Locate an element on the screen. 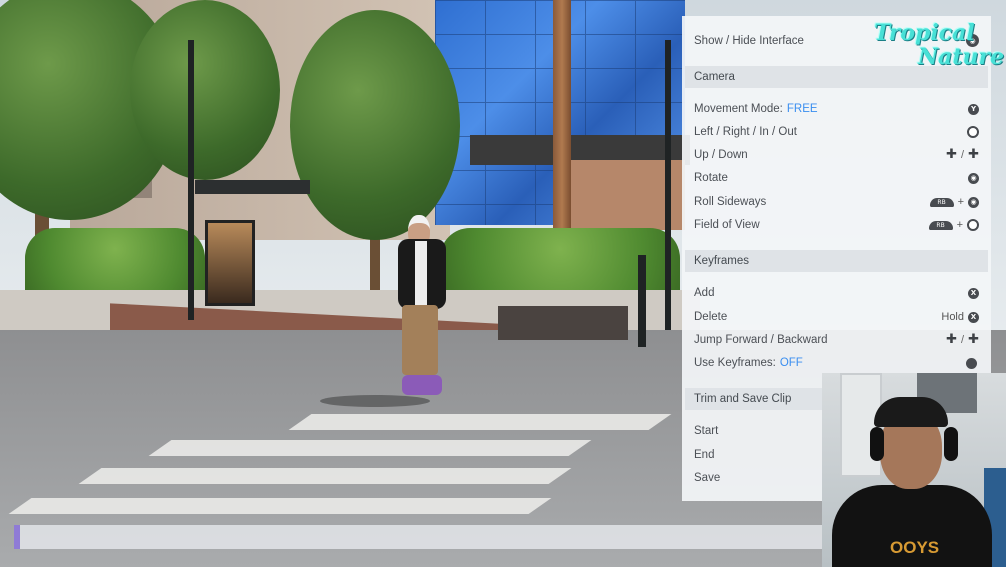 Image resolution: width=1006 pixels, height=567 pixels. palm-tree is located at coordinates (562, 115).